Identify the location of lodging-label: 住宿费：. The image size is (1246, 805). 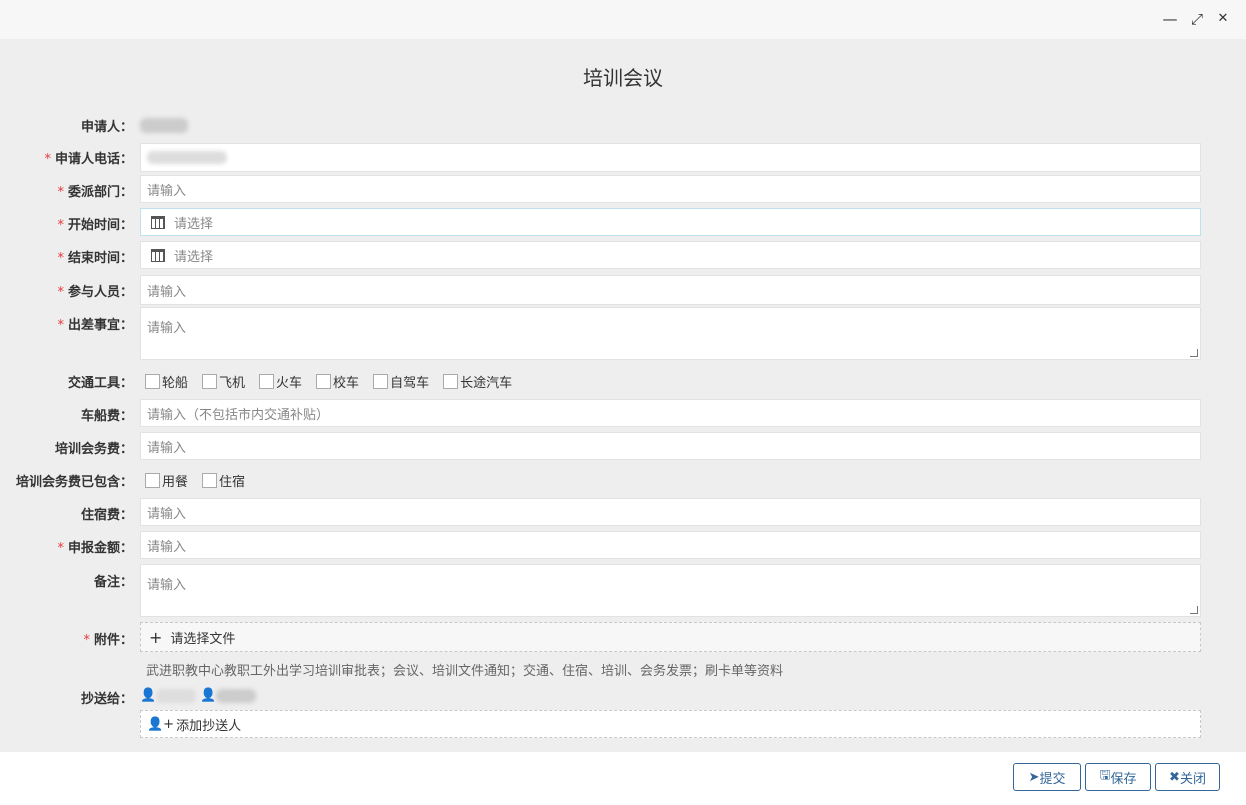
(106, 515).